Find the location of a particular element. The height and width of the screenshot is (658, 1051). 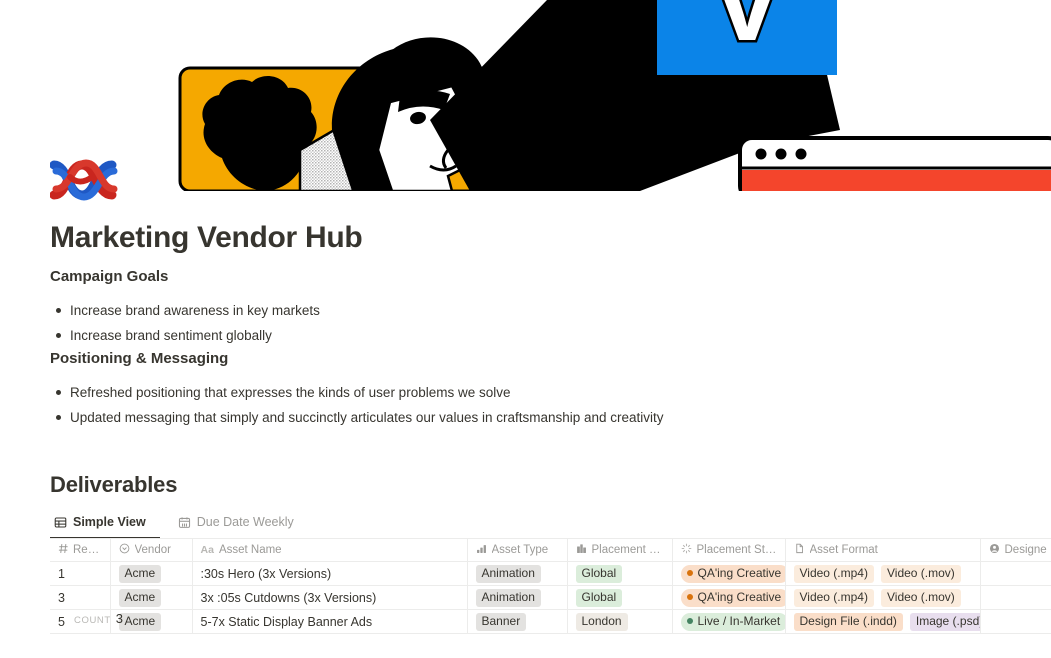

select-circle-icon is located at coordinates (124, 550).